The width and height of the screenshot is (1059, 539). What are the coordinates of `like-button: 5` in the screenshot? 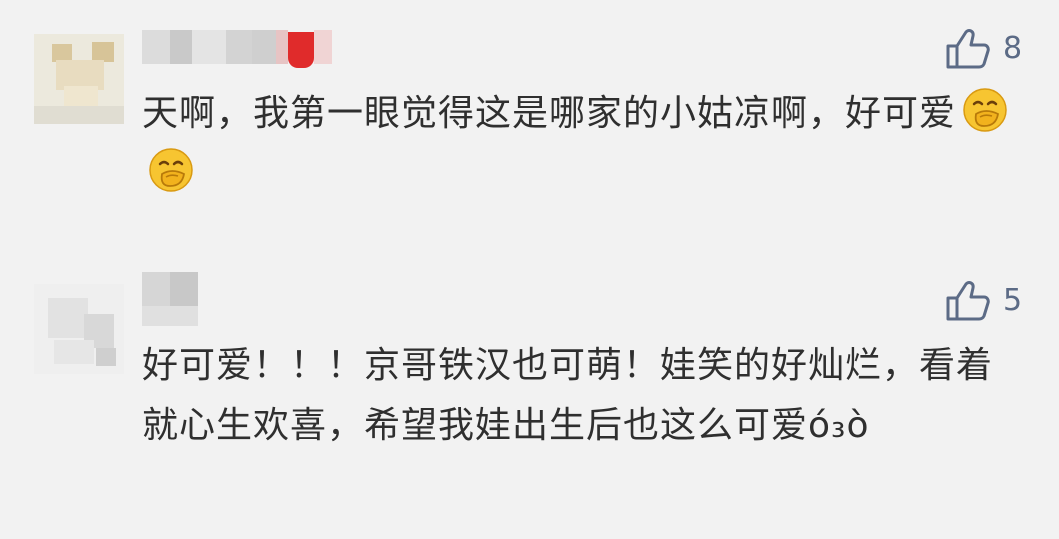 It's located at (983, 301).